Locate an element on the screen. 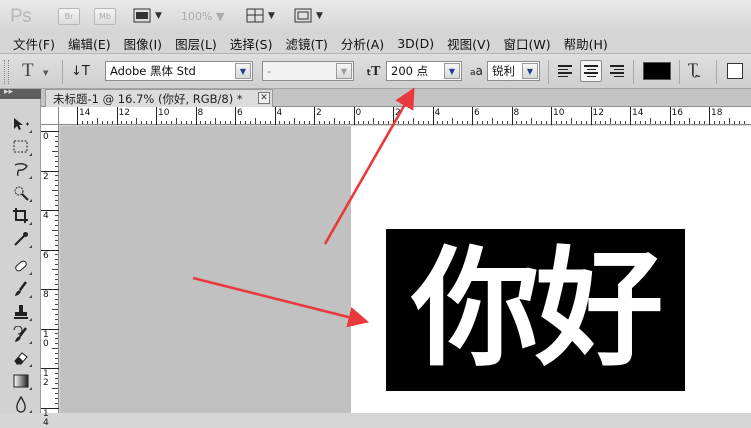  document-tab: 未标题-1 @ 16.7% (你好, RGB/8) * is located at coordinates (159, 98).